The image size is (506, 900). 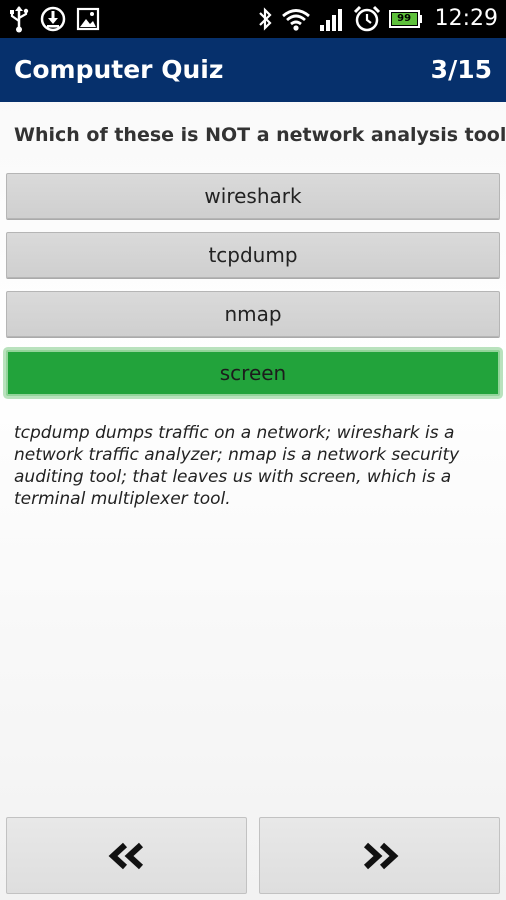 I want to click on battery-level: 99, so click(x=404, y=18).